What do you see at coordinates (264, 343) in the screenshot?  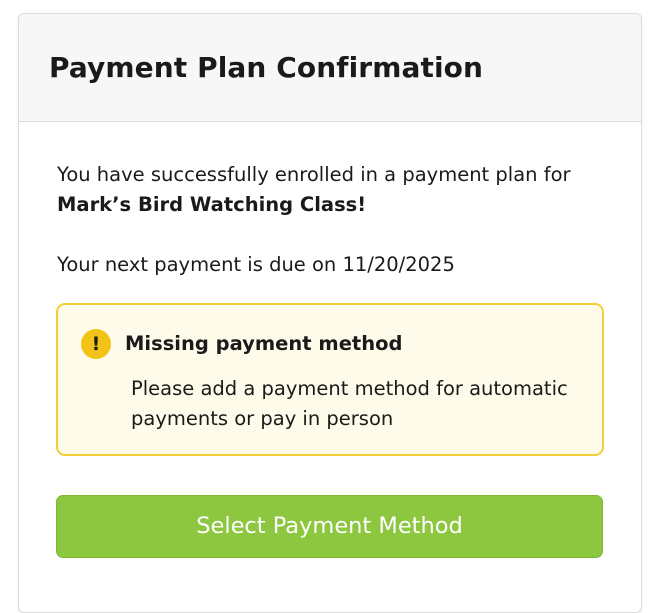 I see `alert-title: Missing payment method` at bounding box center [264, 343].